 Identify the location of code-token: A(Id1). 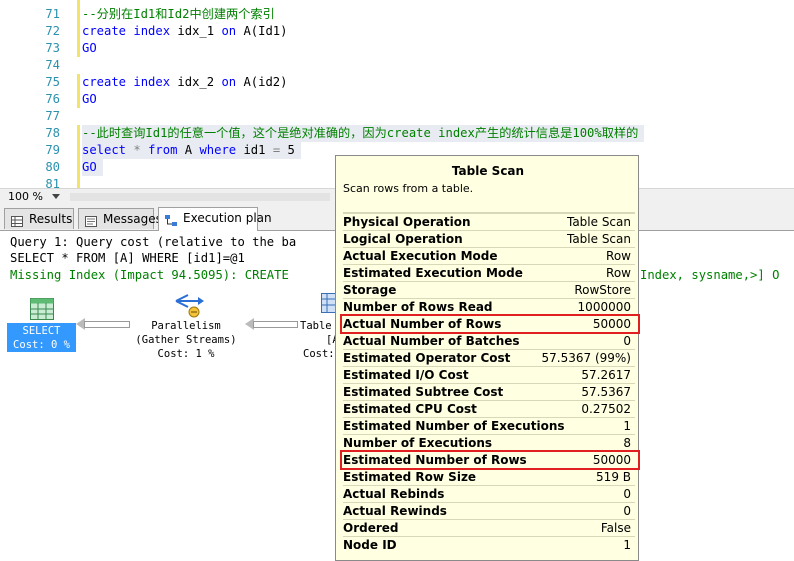
(262, 31).